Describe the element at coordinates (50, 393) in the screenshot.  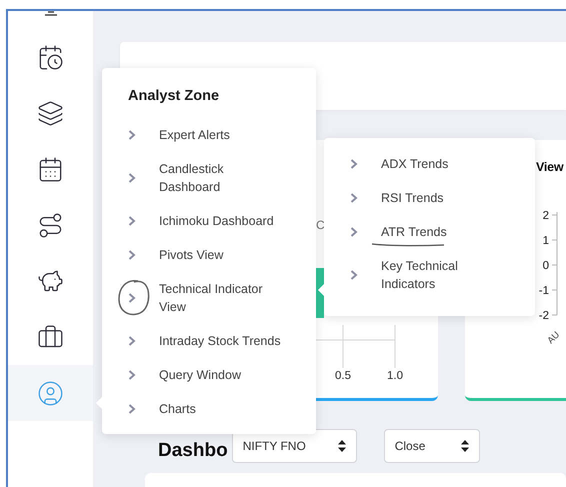
I see `user-circle-icon` at that location.